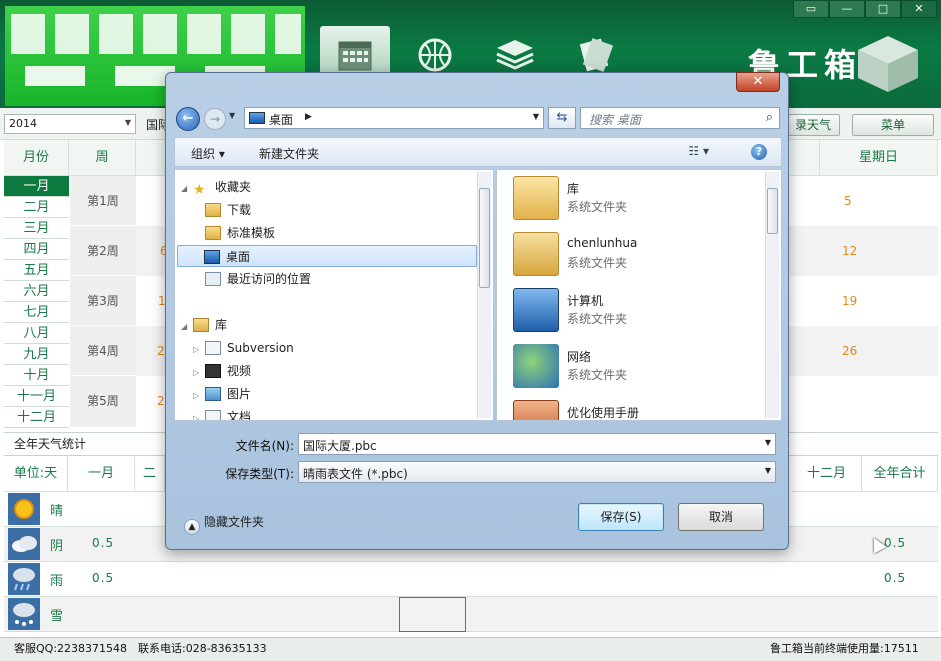 The image size is (941, 661). What do you see at coordinates (188, 119) in the screenshot?
I see `back-button: ←` at bounding box center [188, 119].